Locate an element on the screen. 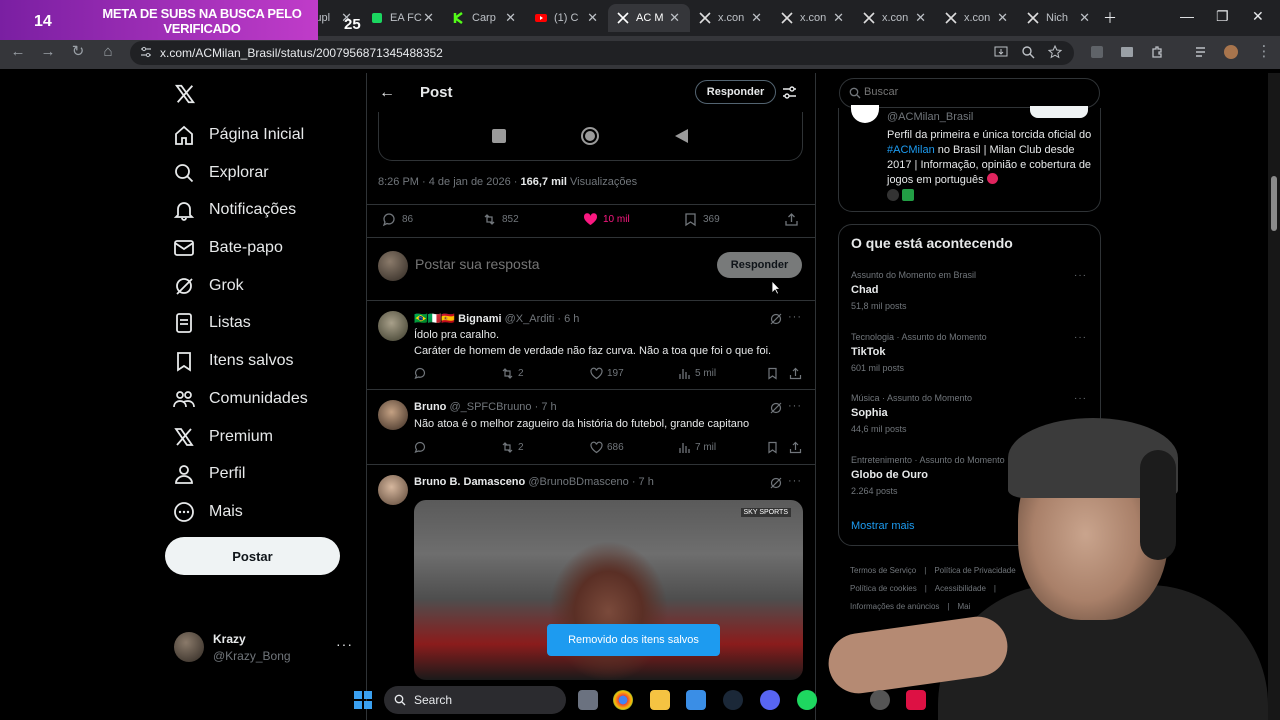 This screenshot has width=1280, height=720. reply-share-button is located at coordinates (797, 373).